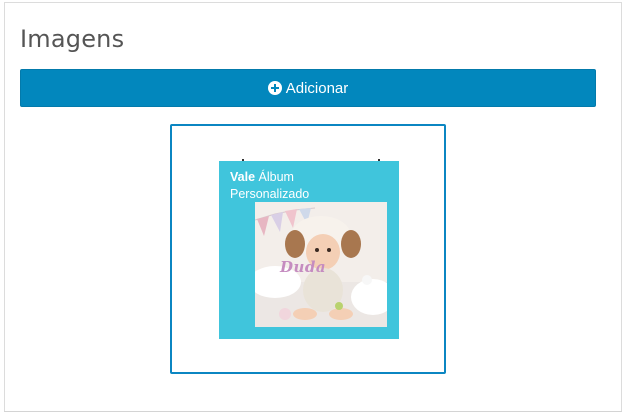  What do you see at coordinates (303, 267) in the screenshot?
I see `photo-name-text: Duda` at bounding box center [303, 267].